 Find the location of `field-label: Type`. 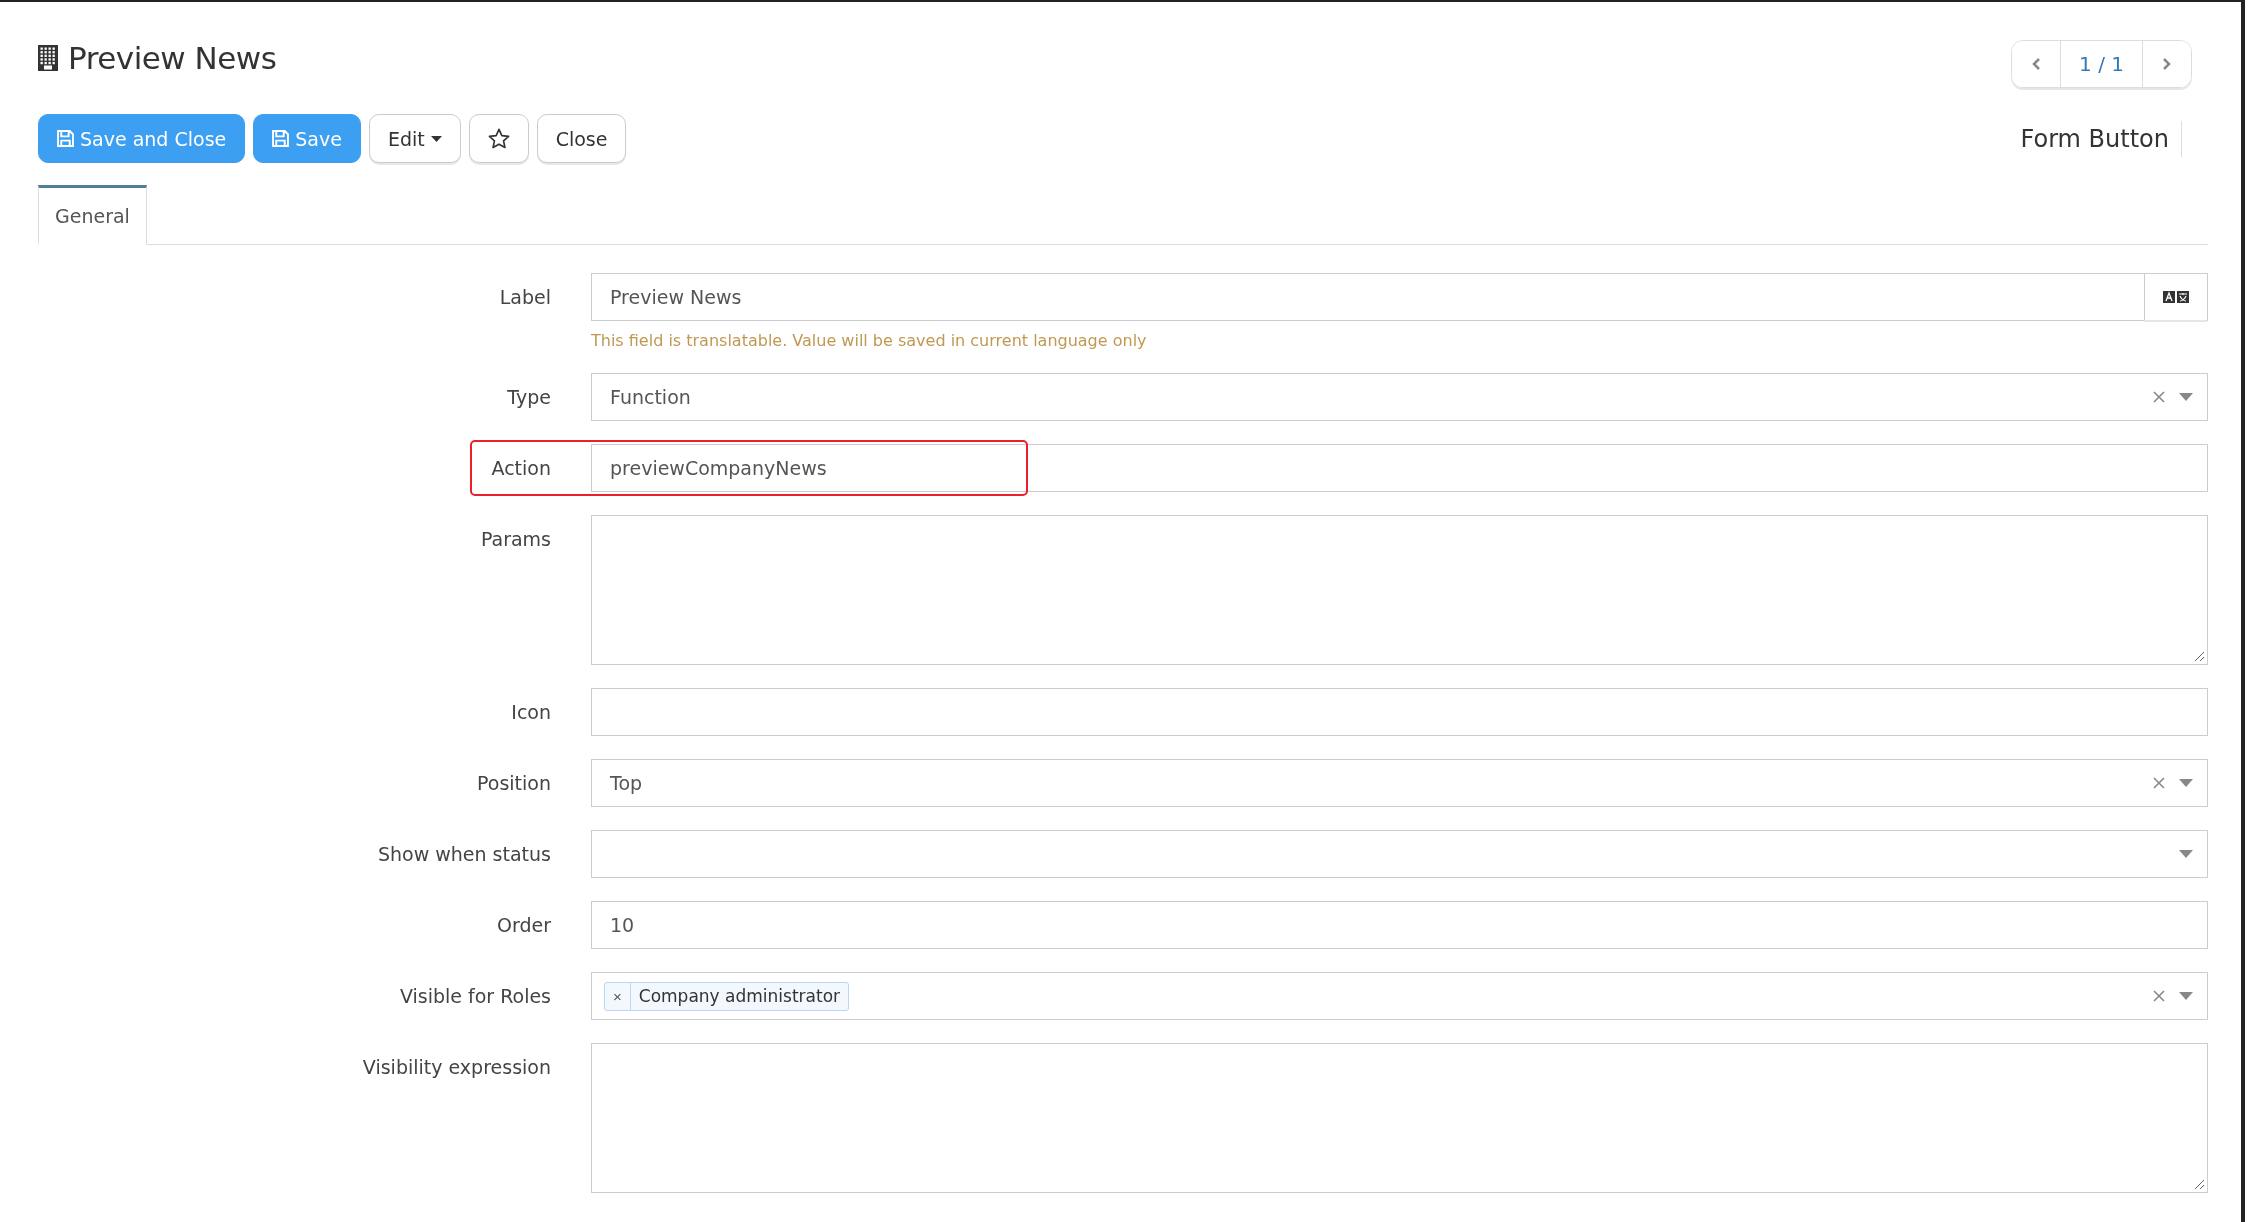

field-label: Type is located at coordinates (528, 396).